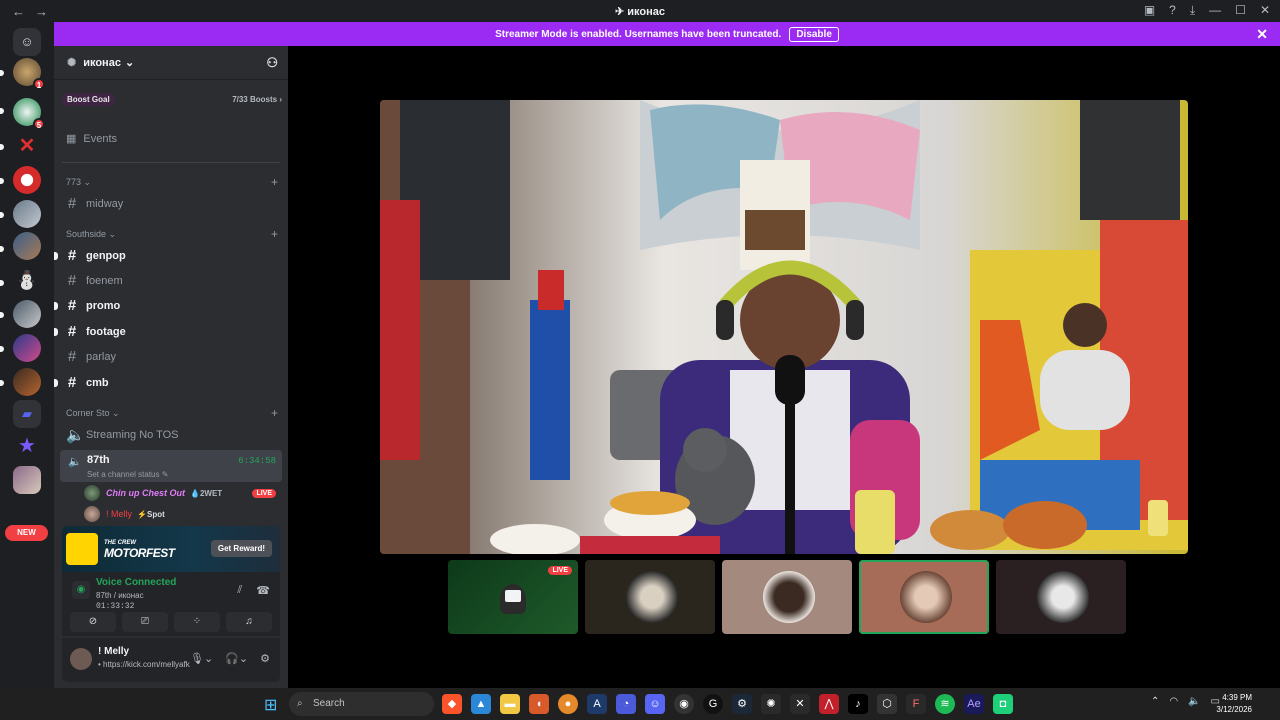 This screenshot has height=720, width=1280. I want to click on folder-icon: ▰, so click(27, 414).